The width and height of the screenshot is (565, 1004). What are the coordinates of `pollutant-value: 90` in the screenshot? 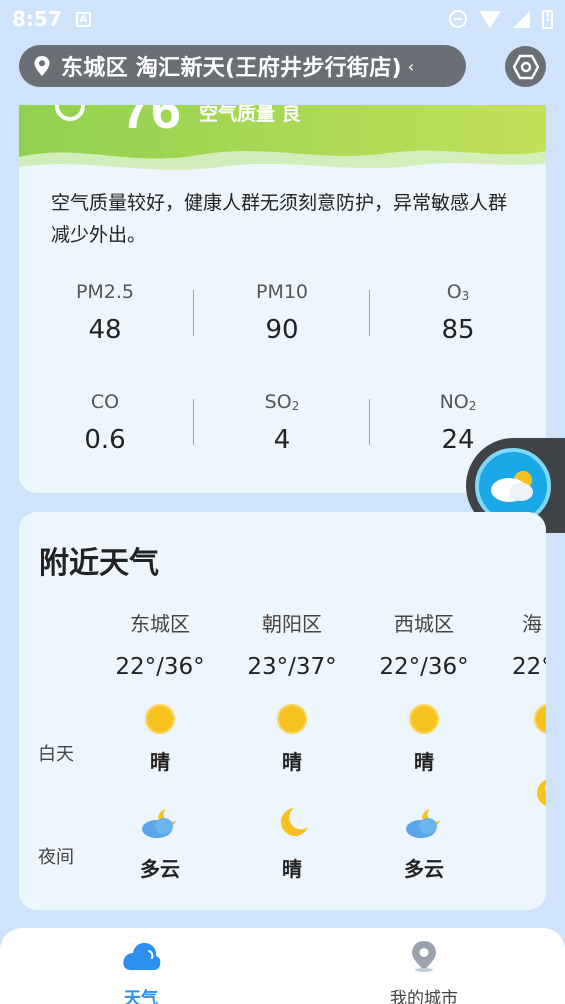 It's located at (282, 330).